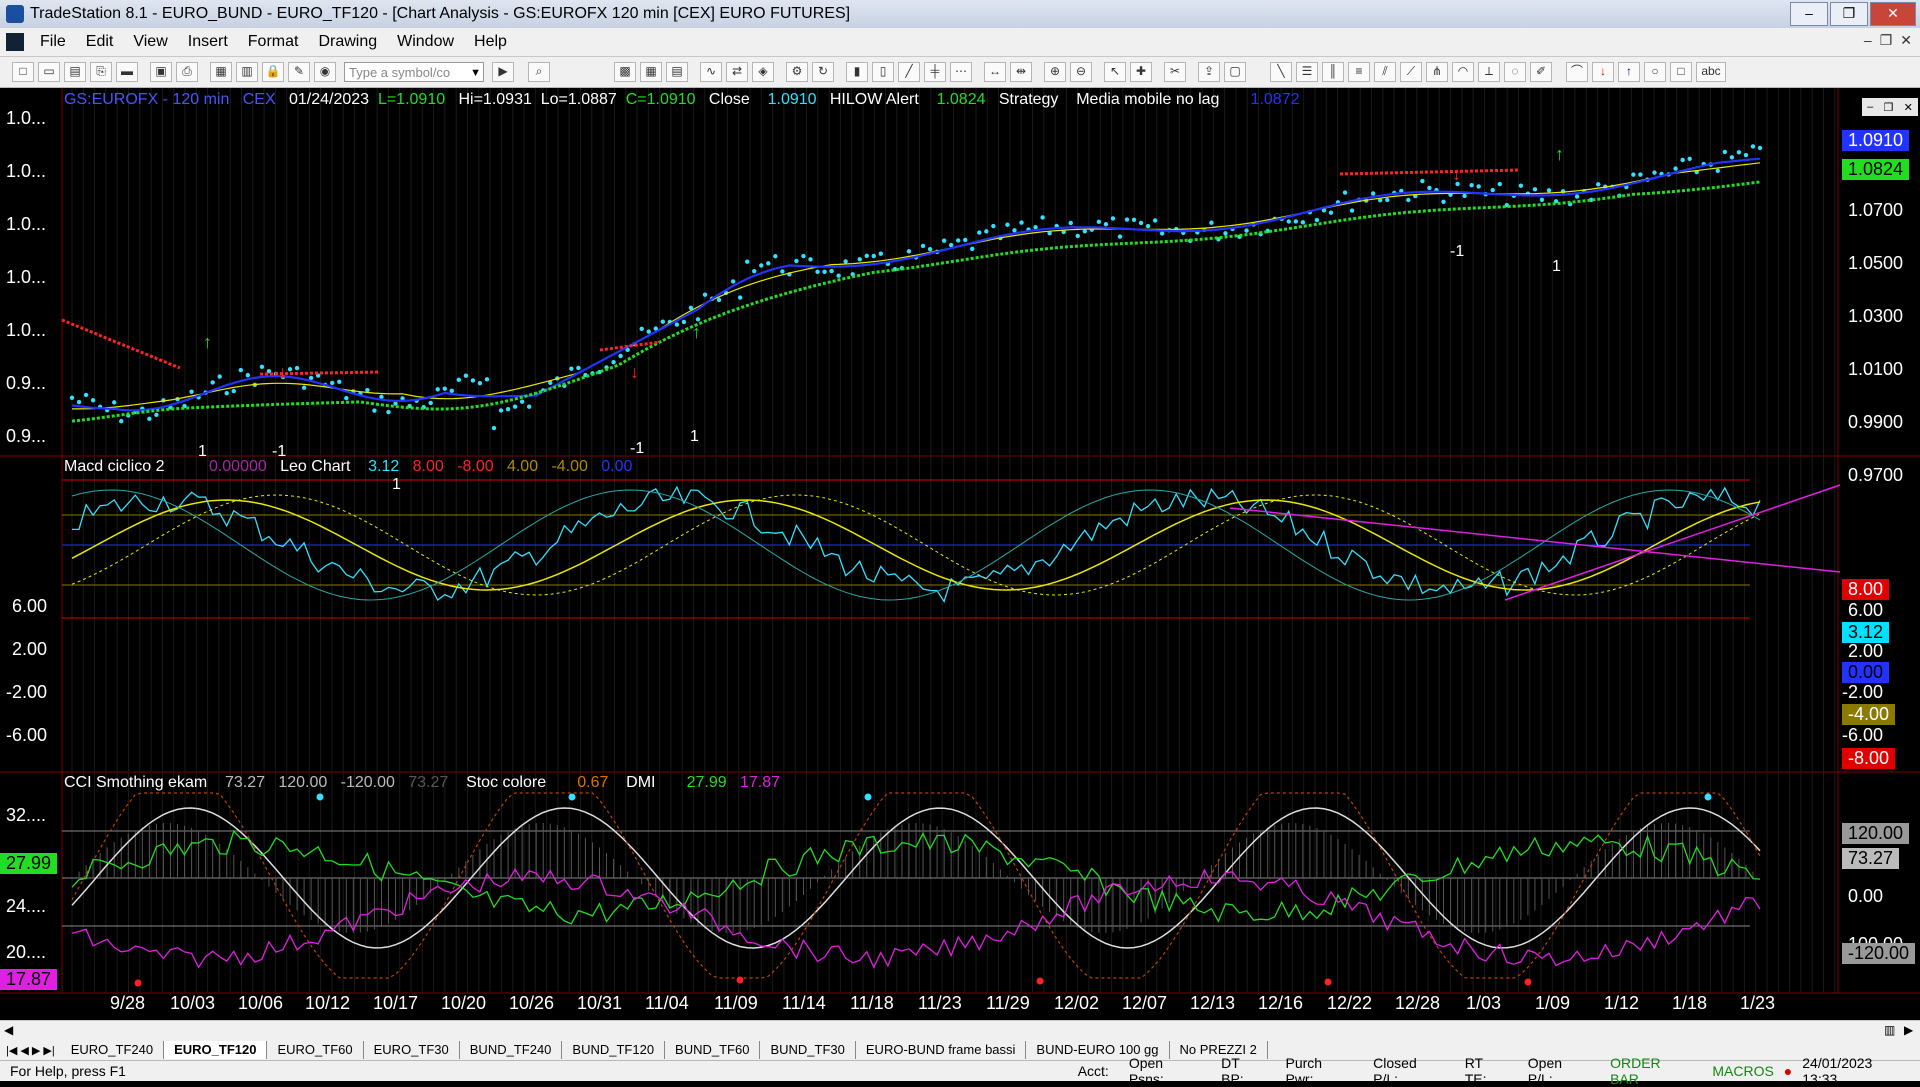 This screenshot has height=1087, width=1920. I want to click on style-icon: ✎, so click(299, 72).